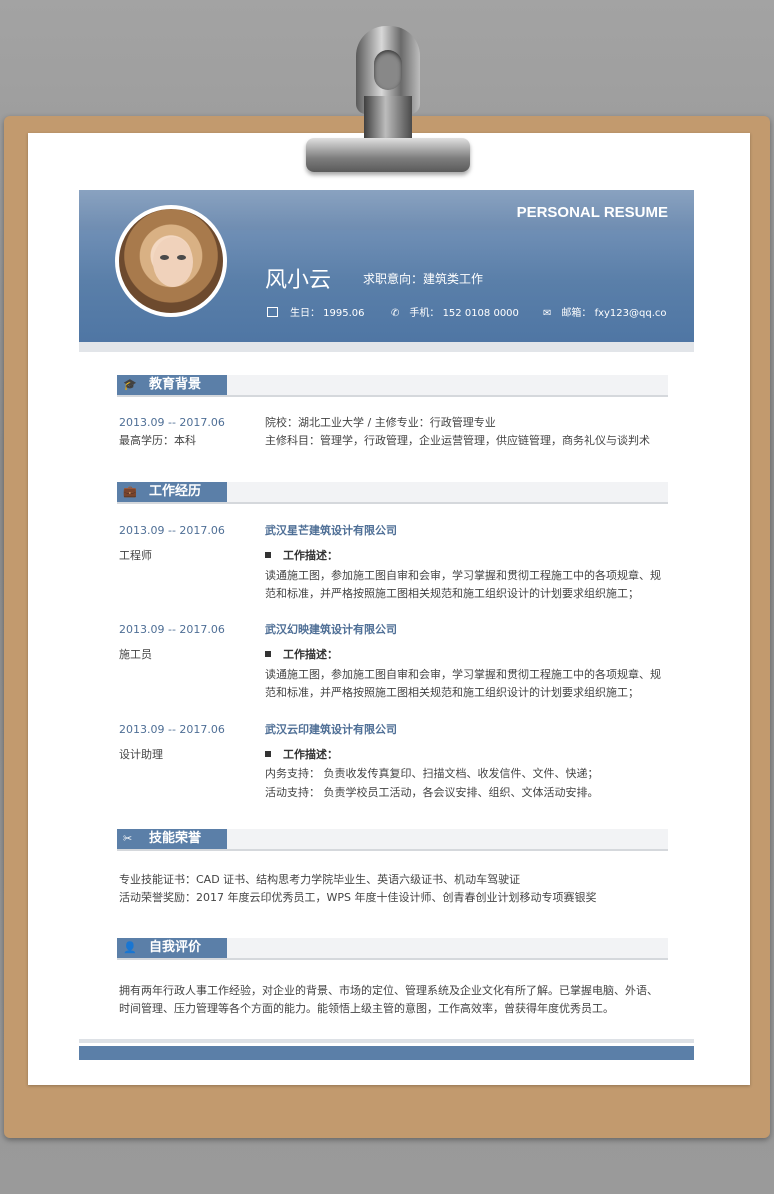  What do you see at coordinates (395, 313) in the screenshot?
I see `phone-icon: ✆` at bounding box center [395, 313].